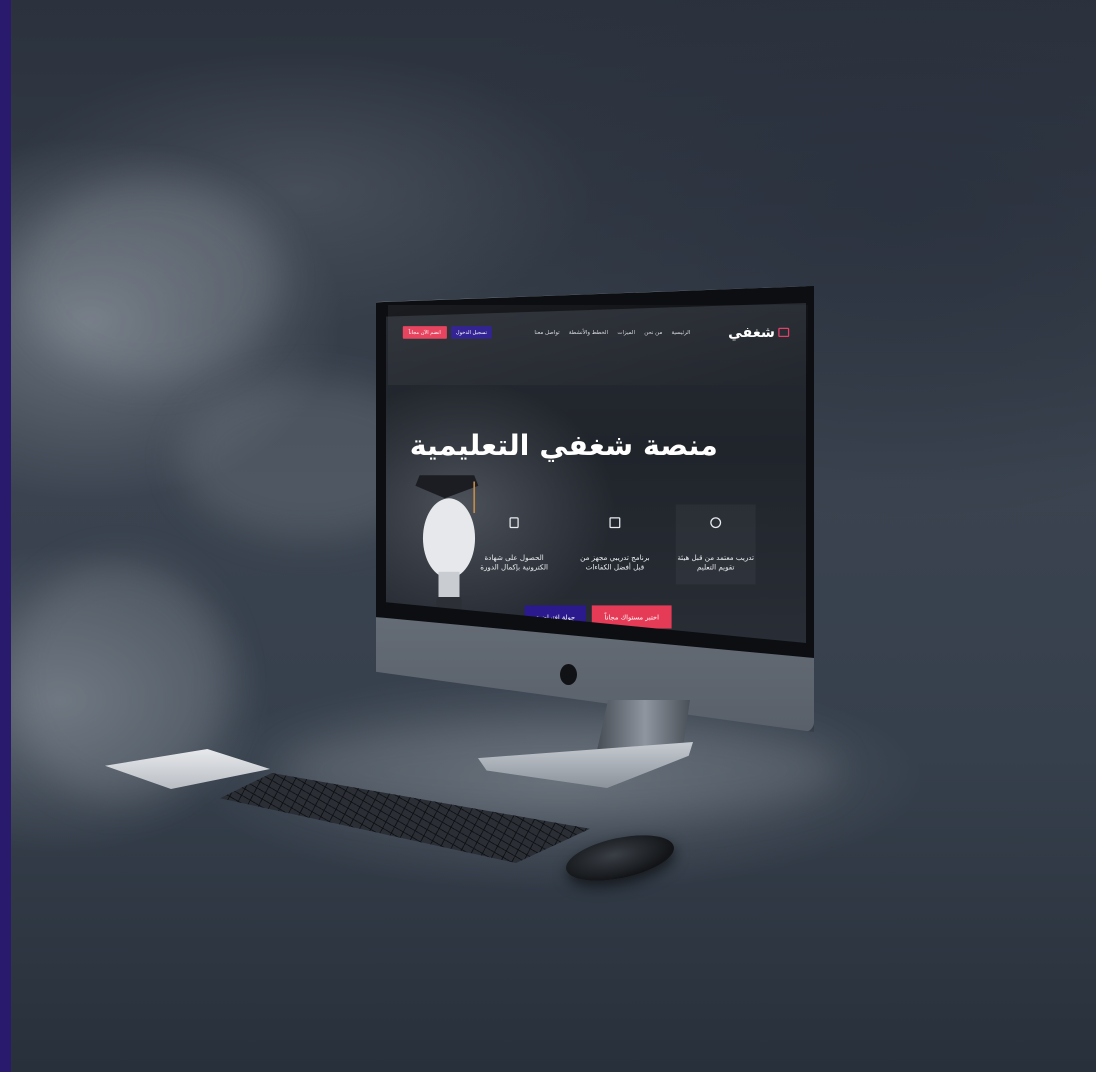 The image size is (1096, 1072). Describe the element at coordinates (5, 536) in the screenshot. I see `frame-accent-bar` at that location.